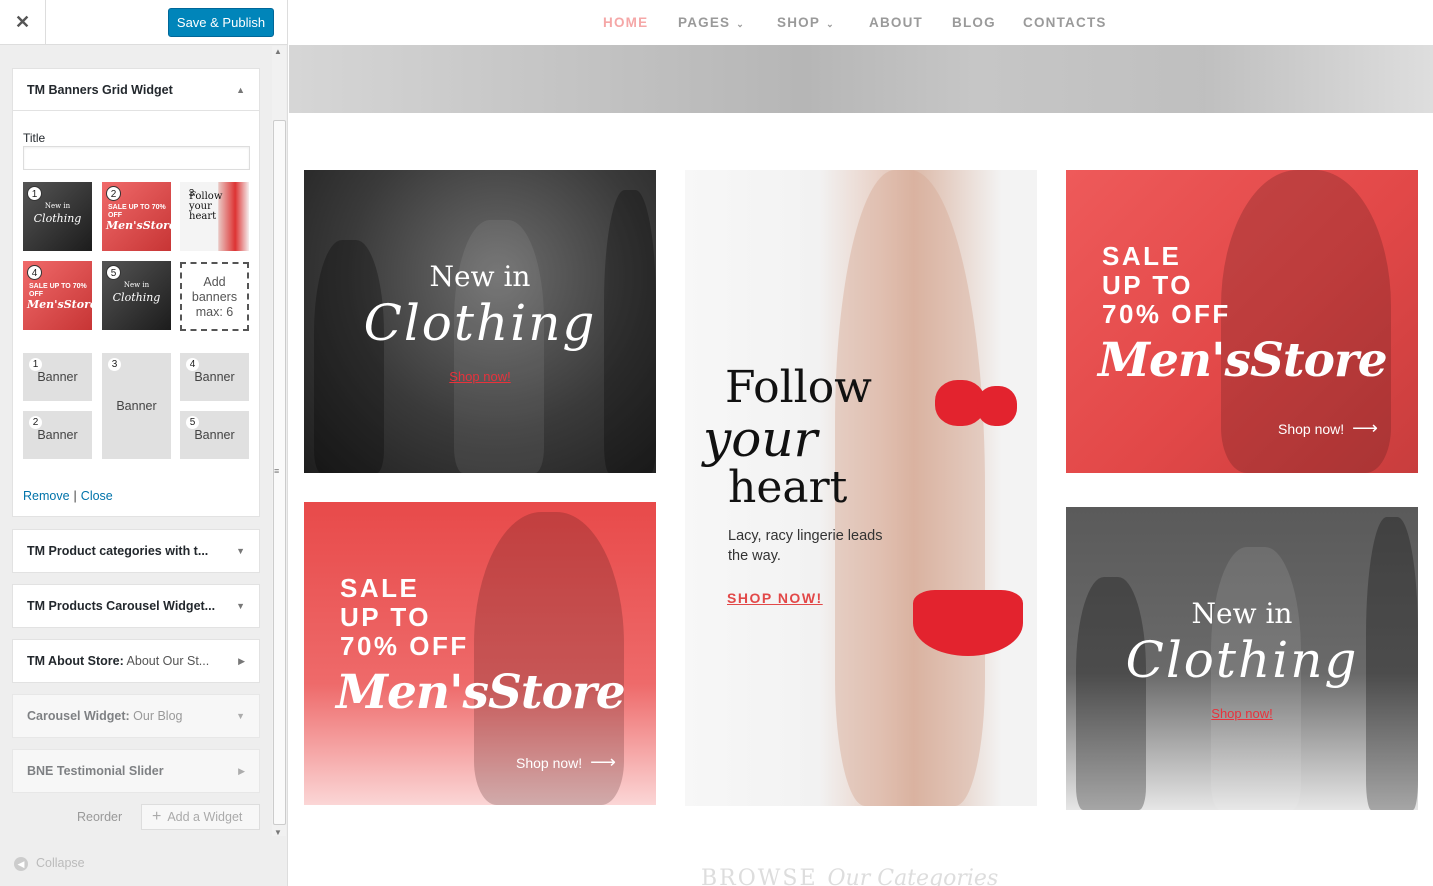 The image size is (1433, 886). I want to click on remove-link: Remove, so click(46, 496).